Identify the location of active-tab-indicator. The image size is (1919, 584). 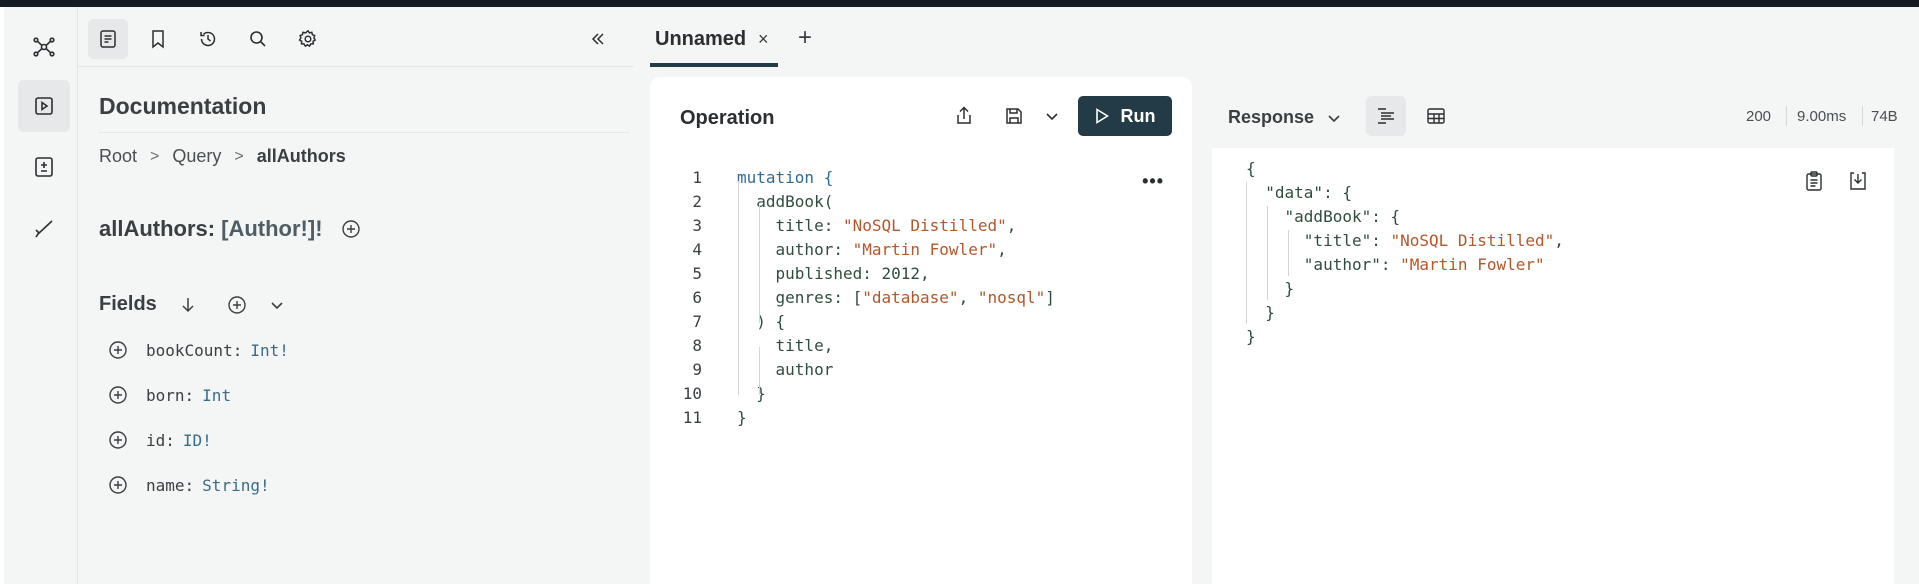
(714, 65).